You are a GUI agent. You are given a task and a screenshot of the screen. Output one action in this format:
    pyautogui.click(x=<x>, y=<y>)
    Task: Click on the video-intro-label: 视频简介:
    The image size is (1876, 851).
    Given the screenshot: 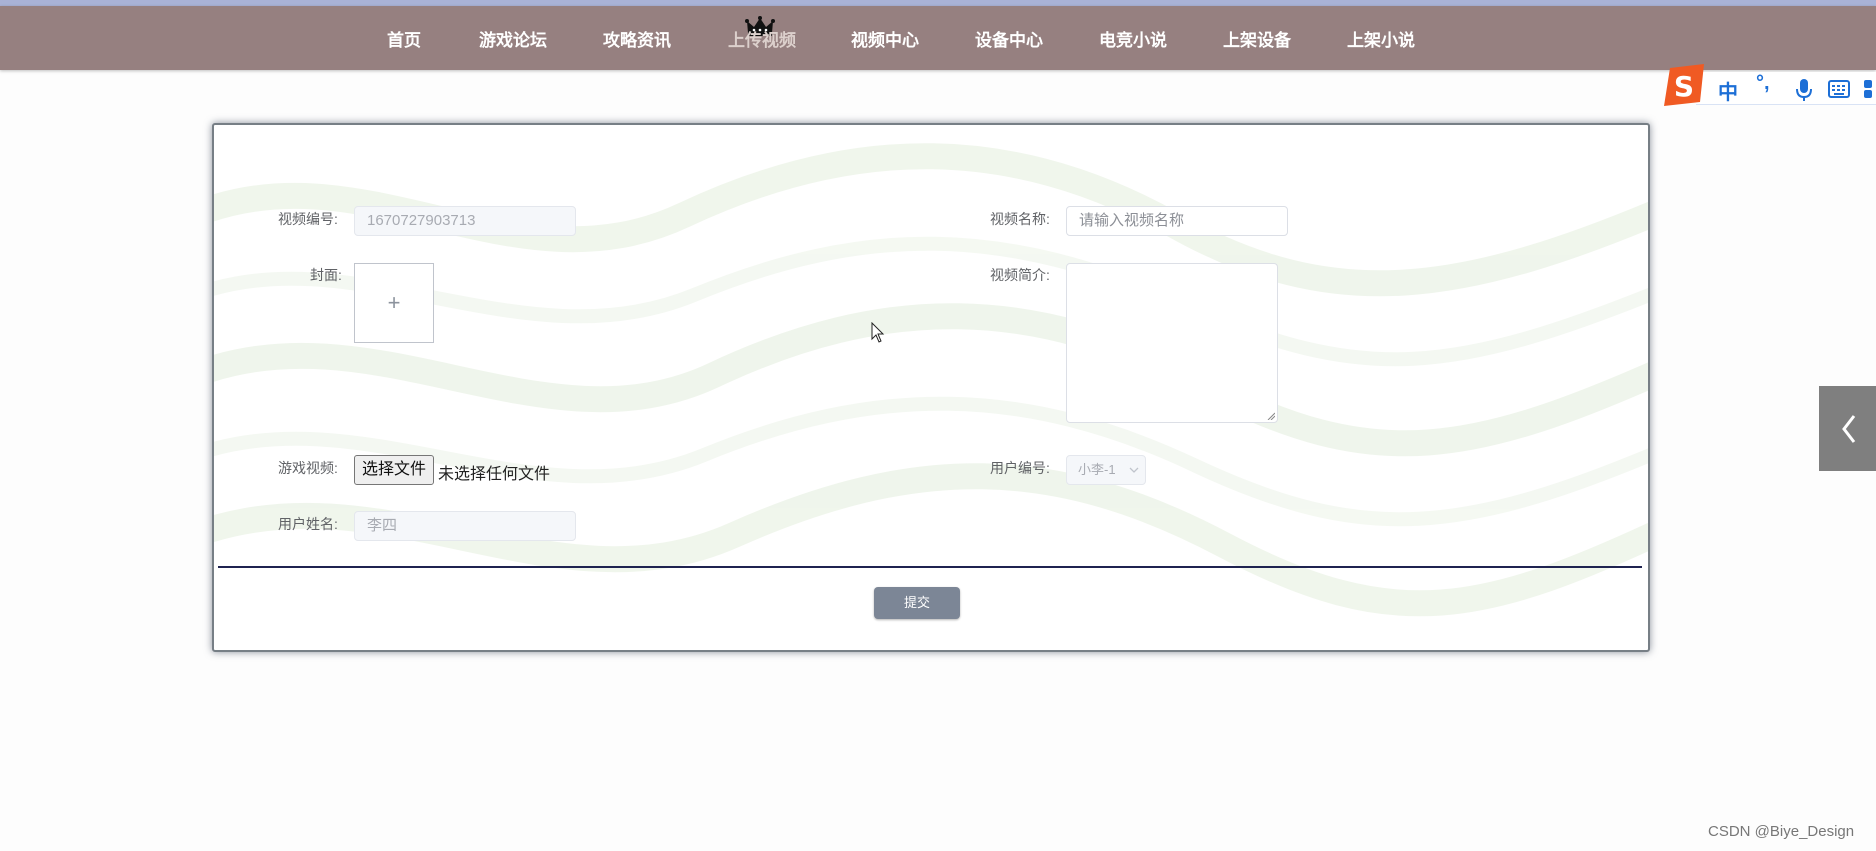 What is the action you would take?
    pyautogui.click(x=1020, y=275)
    